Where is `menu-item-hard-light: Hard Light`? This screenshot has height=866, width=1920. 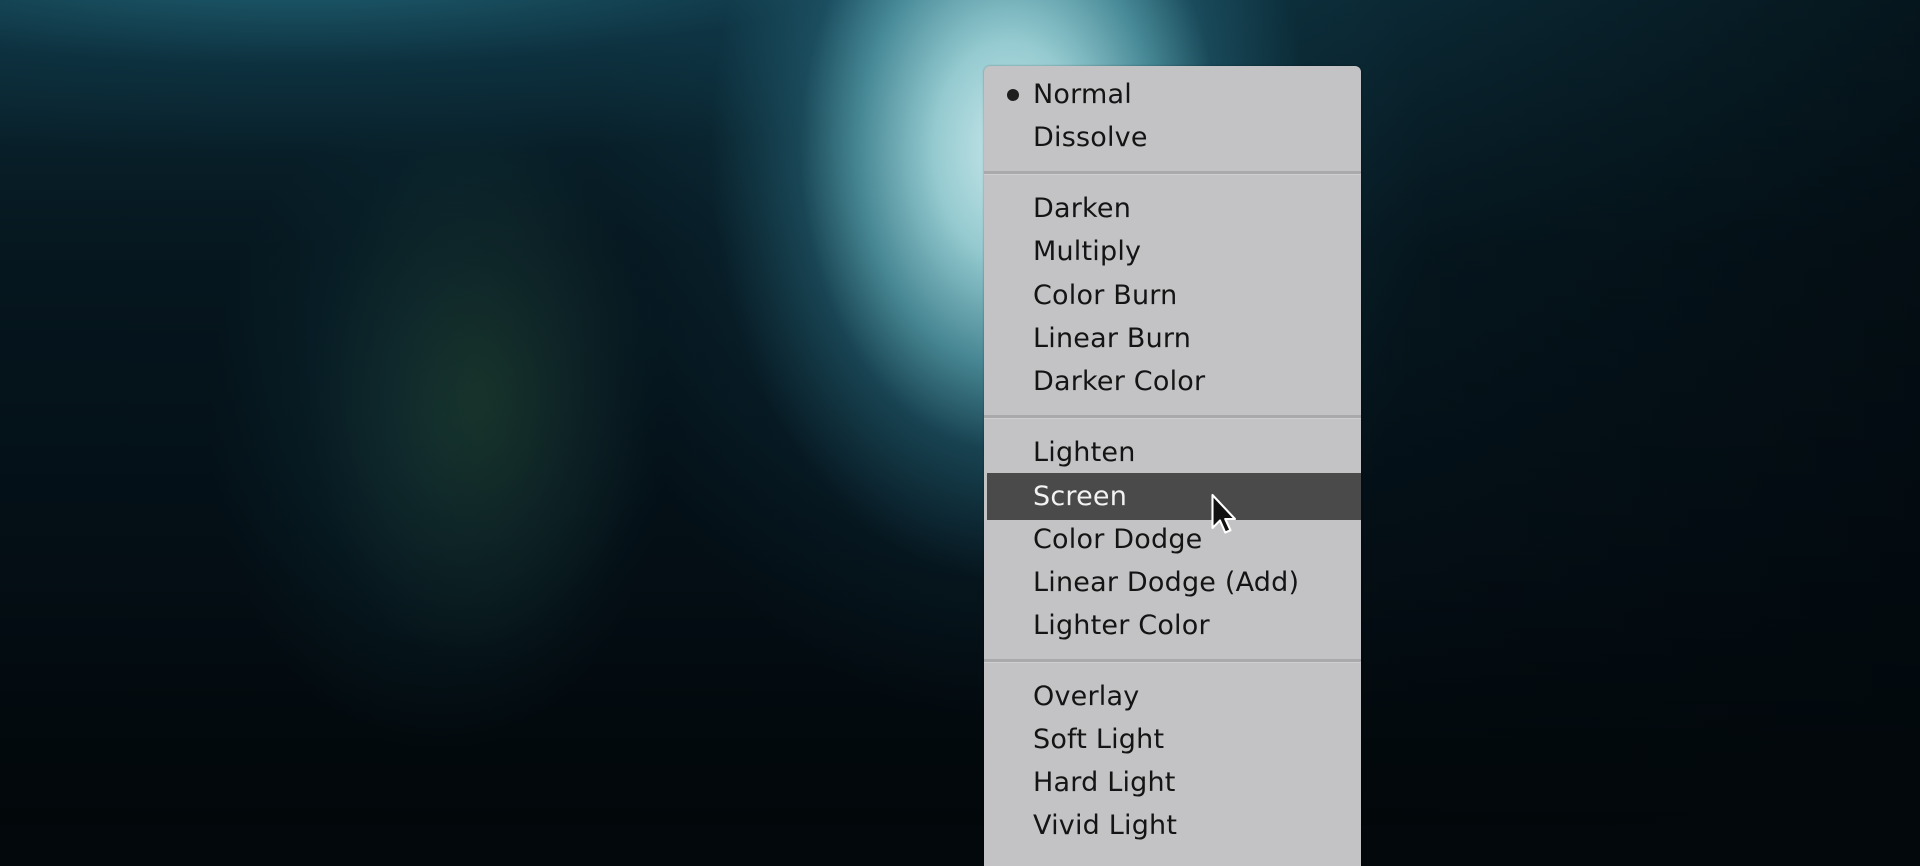 menu-item-hard-light: Hard Light is located at coordinates (1174, 782).